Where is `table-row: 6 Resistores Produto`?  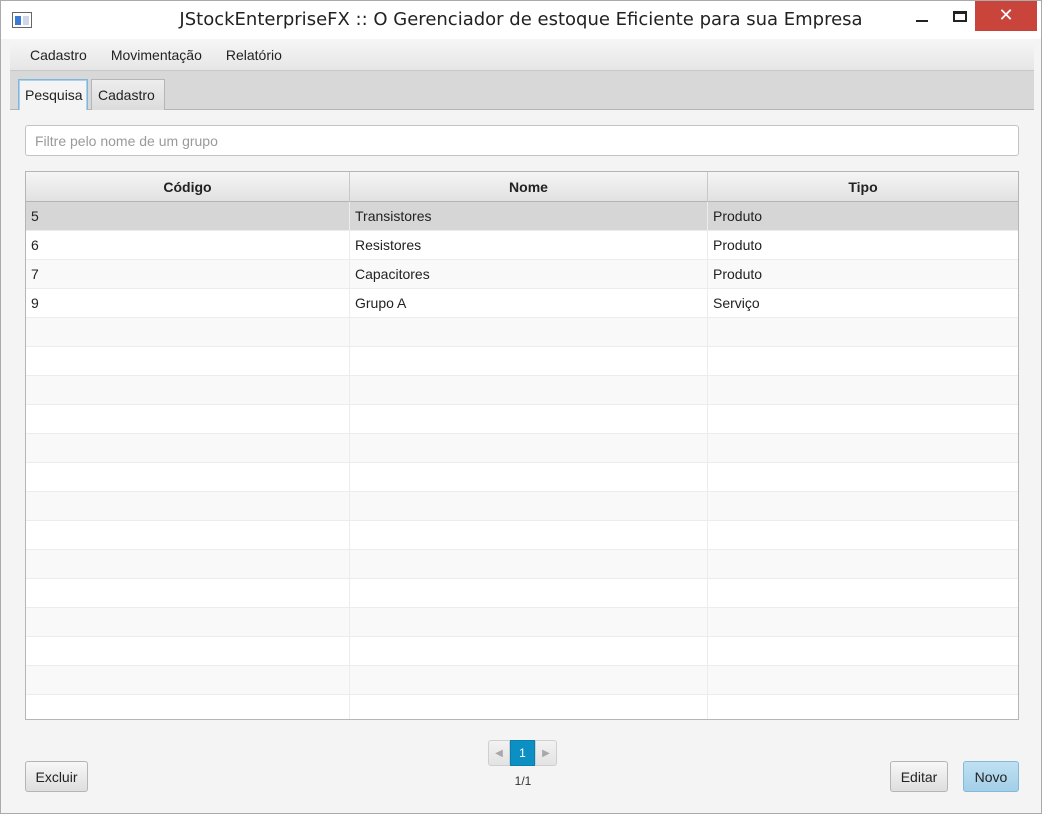
table-row: 6 Resistores Produto is located at coordinates (522, 245).